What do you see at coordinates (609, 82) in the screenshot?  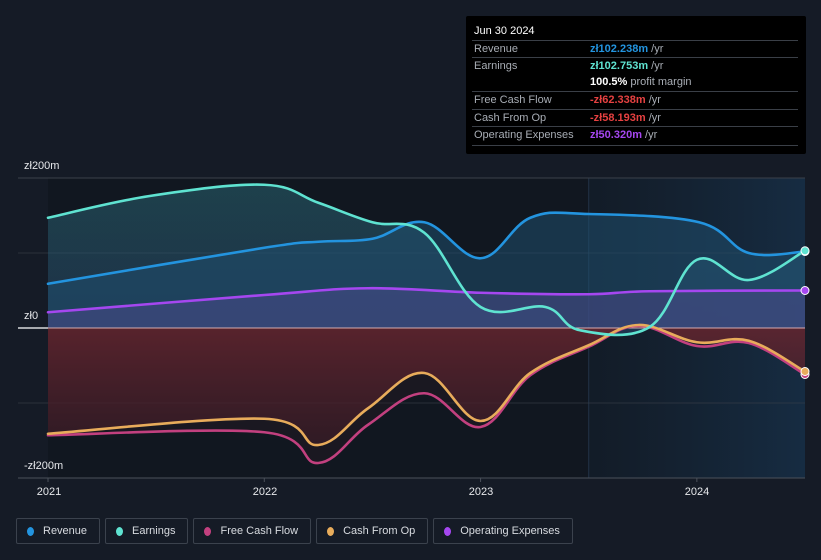 I see `tooltip-value: 100.5%` at bounding box center [609, 82].